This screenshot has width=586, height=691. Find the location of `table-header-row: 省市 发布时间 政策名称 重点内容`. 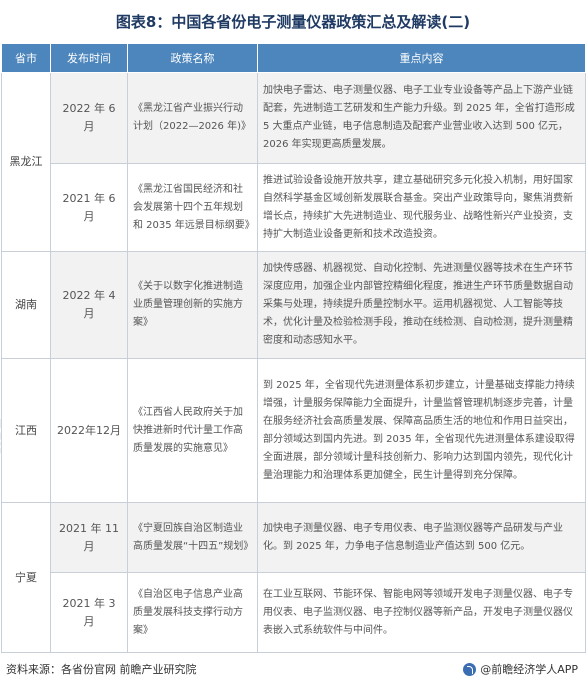

table-header-row: 省市 发布时间 政策名称 重点内容 is located at coordinates (293, 58).